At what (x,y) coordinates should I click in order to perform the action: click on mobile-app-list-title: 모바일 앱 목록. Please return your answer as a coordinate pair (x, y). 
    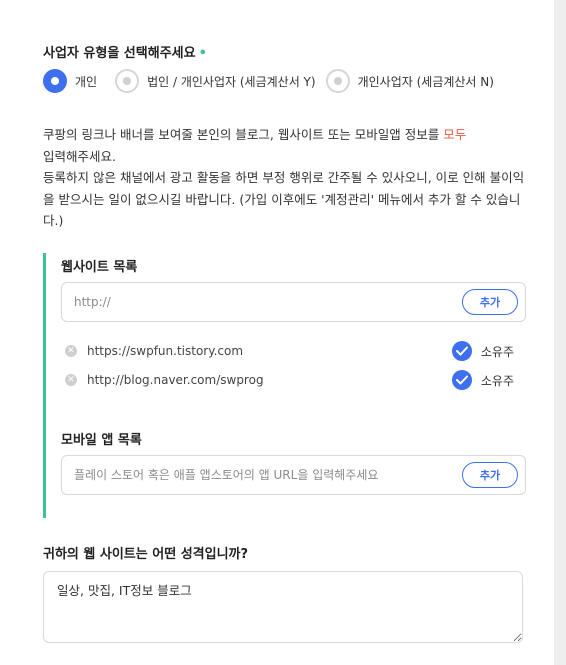
    Looking at the image, I should click on (101, 440).